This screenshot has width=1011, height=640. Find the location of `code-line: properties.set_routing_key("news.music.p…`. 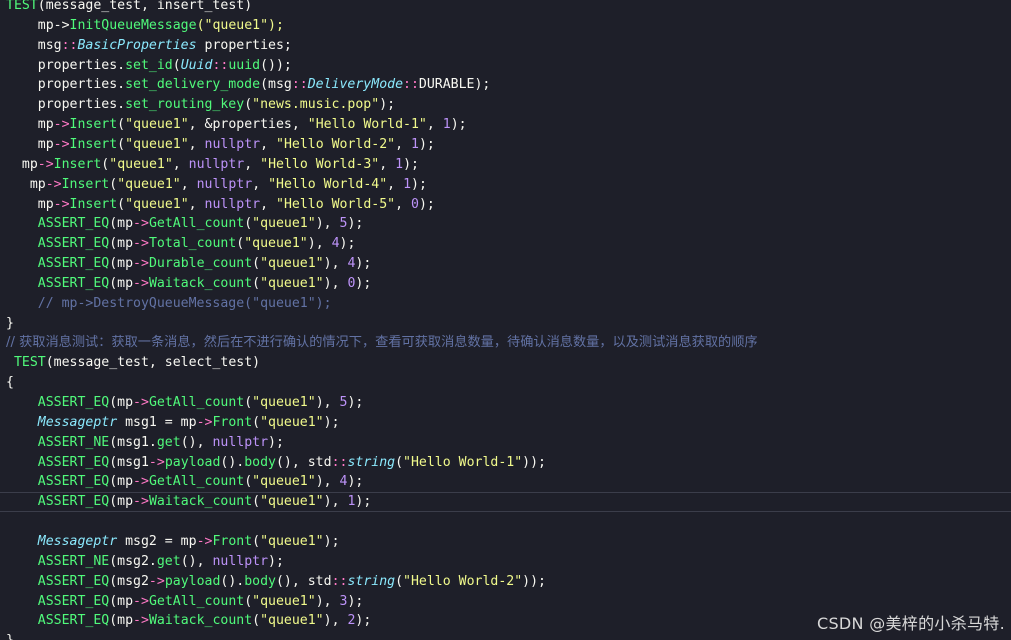

code-line: properties.set_routing_key("news.music.p… is located at coordinates (505, 105).